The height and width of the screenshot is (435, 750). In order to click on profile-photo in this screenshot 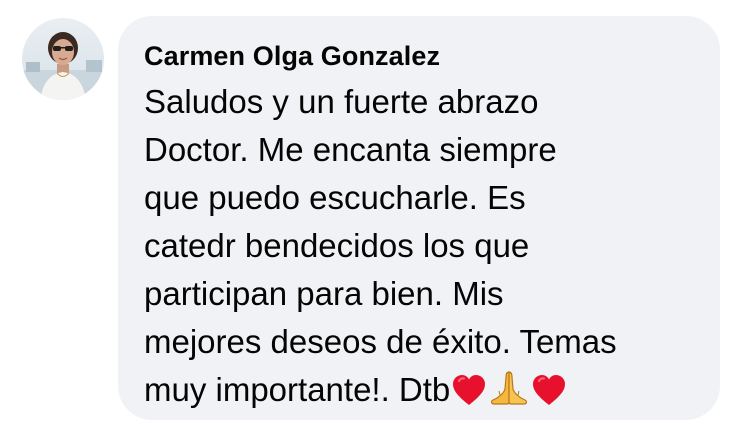, I will do `click(63, 59)`.